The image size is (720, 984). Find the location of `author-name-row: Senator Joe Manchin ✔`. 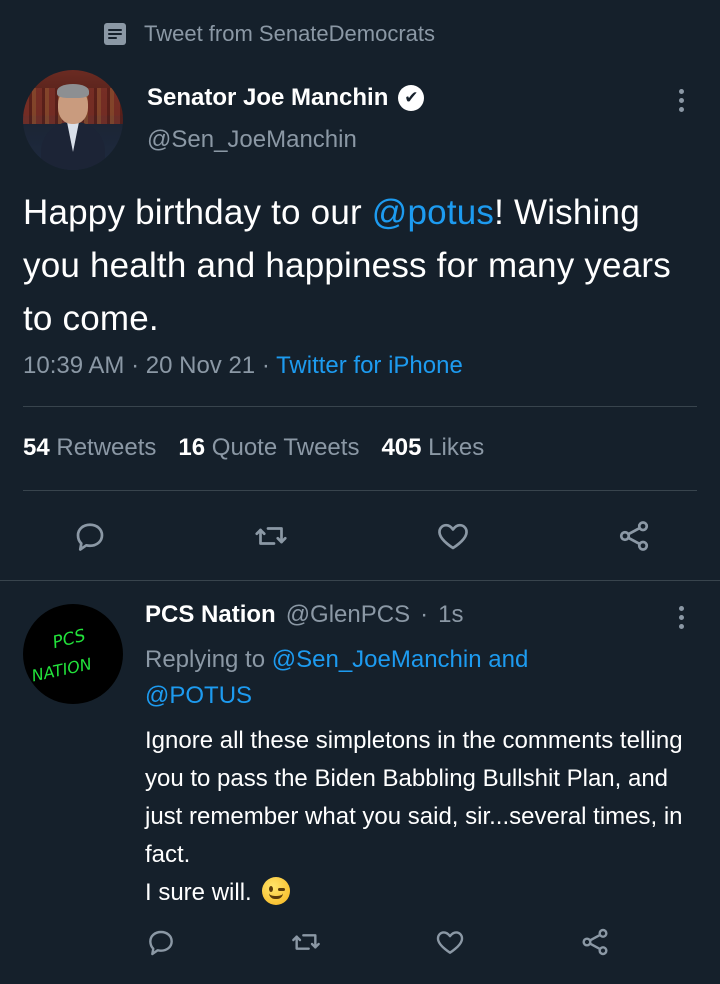

author-name-row: Senator Joe Manchin ✔ is located at coordinates (286, 98).